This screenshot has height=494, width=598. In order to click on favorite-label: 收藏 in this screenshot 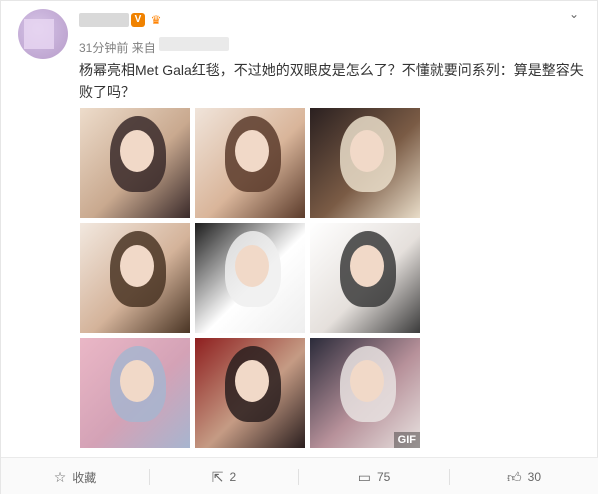, I will do `click(84, 477)`.